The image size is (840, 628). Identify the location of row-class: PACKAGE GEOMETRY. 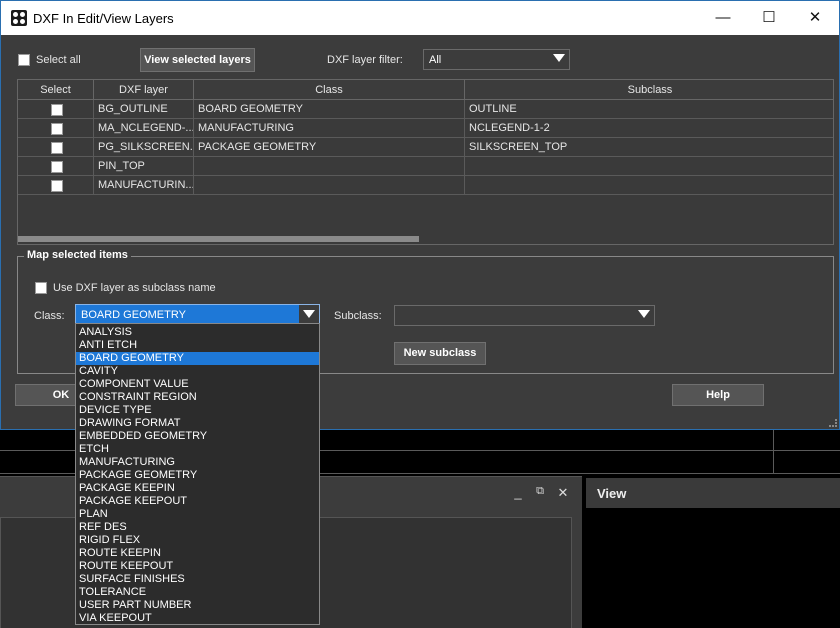
(329, 147).